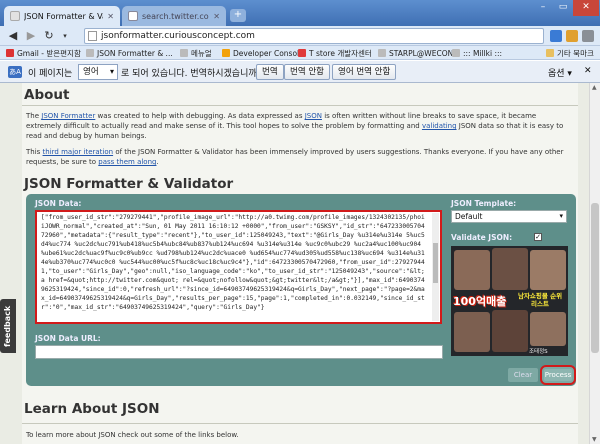 Image resolution: width=600 pixels, height=444 pixels. I want to click on json-formatter-link: JSON Formatter, so click(68, 116).